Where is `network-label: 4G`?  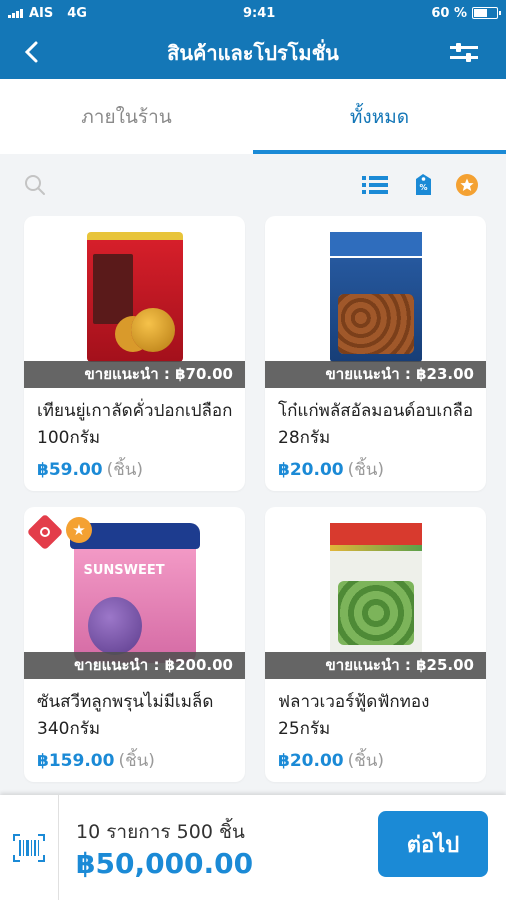
network-label: 4G is located at coordinates (77, 13).